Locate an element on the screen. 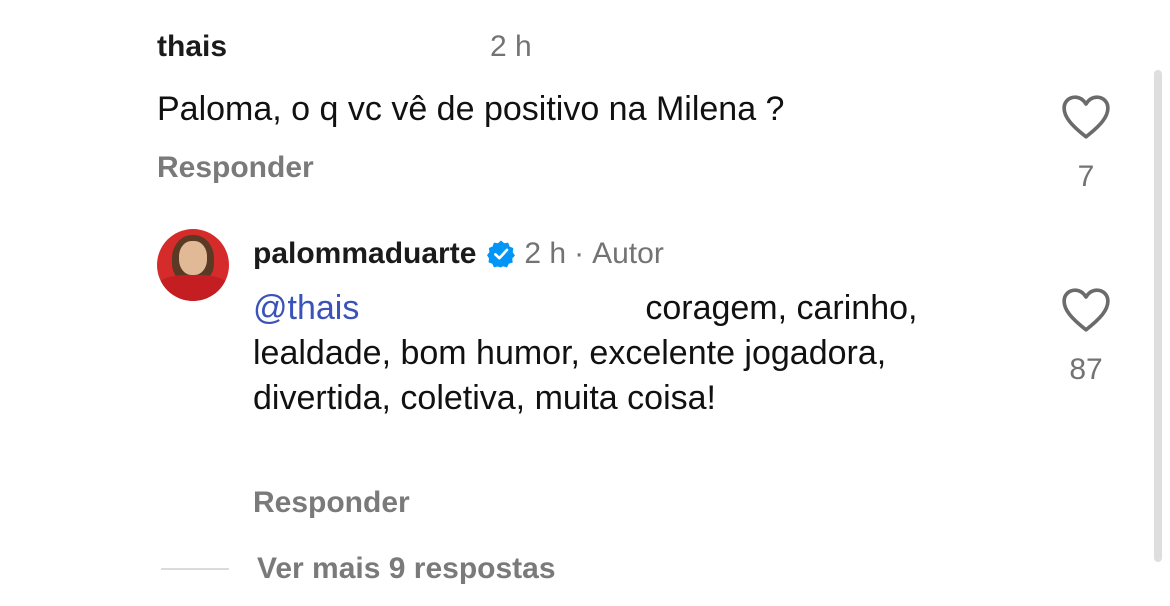 Image resolution: width=1170 pixels, height=606 pixels. avatar is located at coordinates (193, 265).